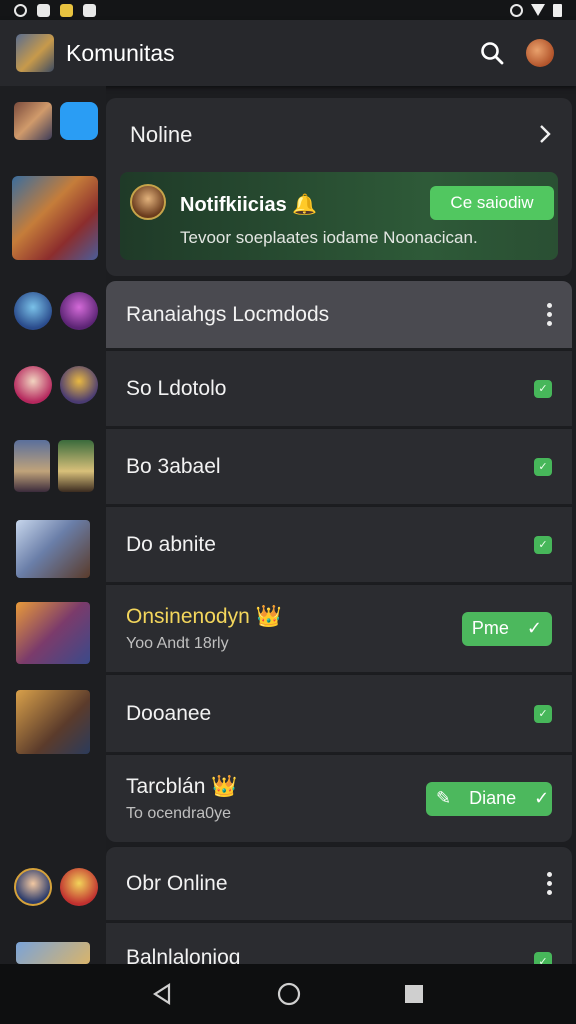 This screenshot has height=1024, width=576. What do you see at coordinates (339, 798) in the screenshot?
I see `list-item: Tarcblán 👑 To ocendra0ye ✎ Diane ✓` at bounding box center [339, 798].